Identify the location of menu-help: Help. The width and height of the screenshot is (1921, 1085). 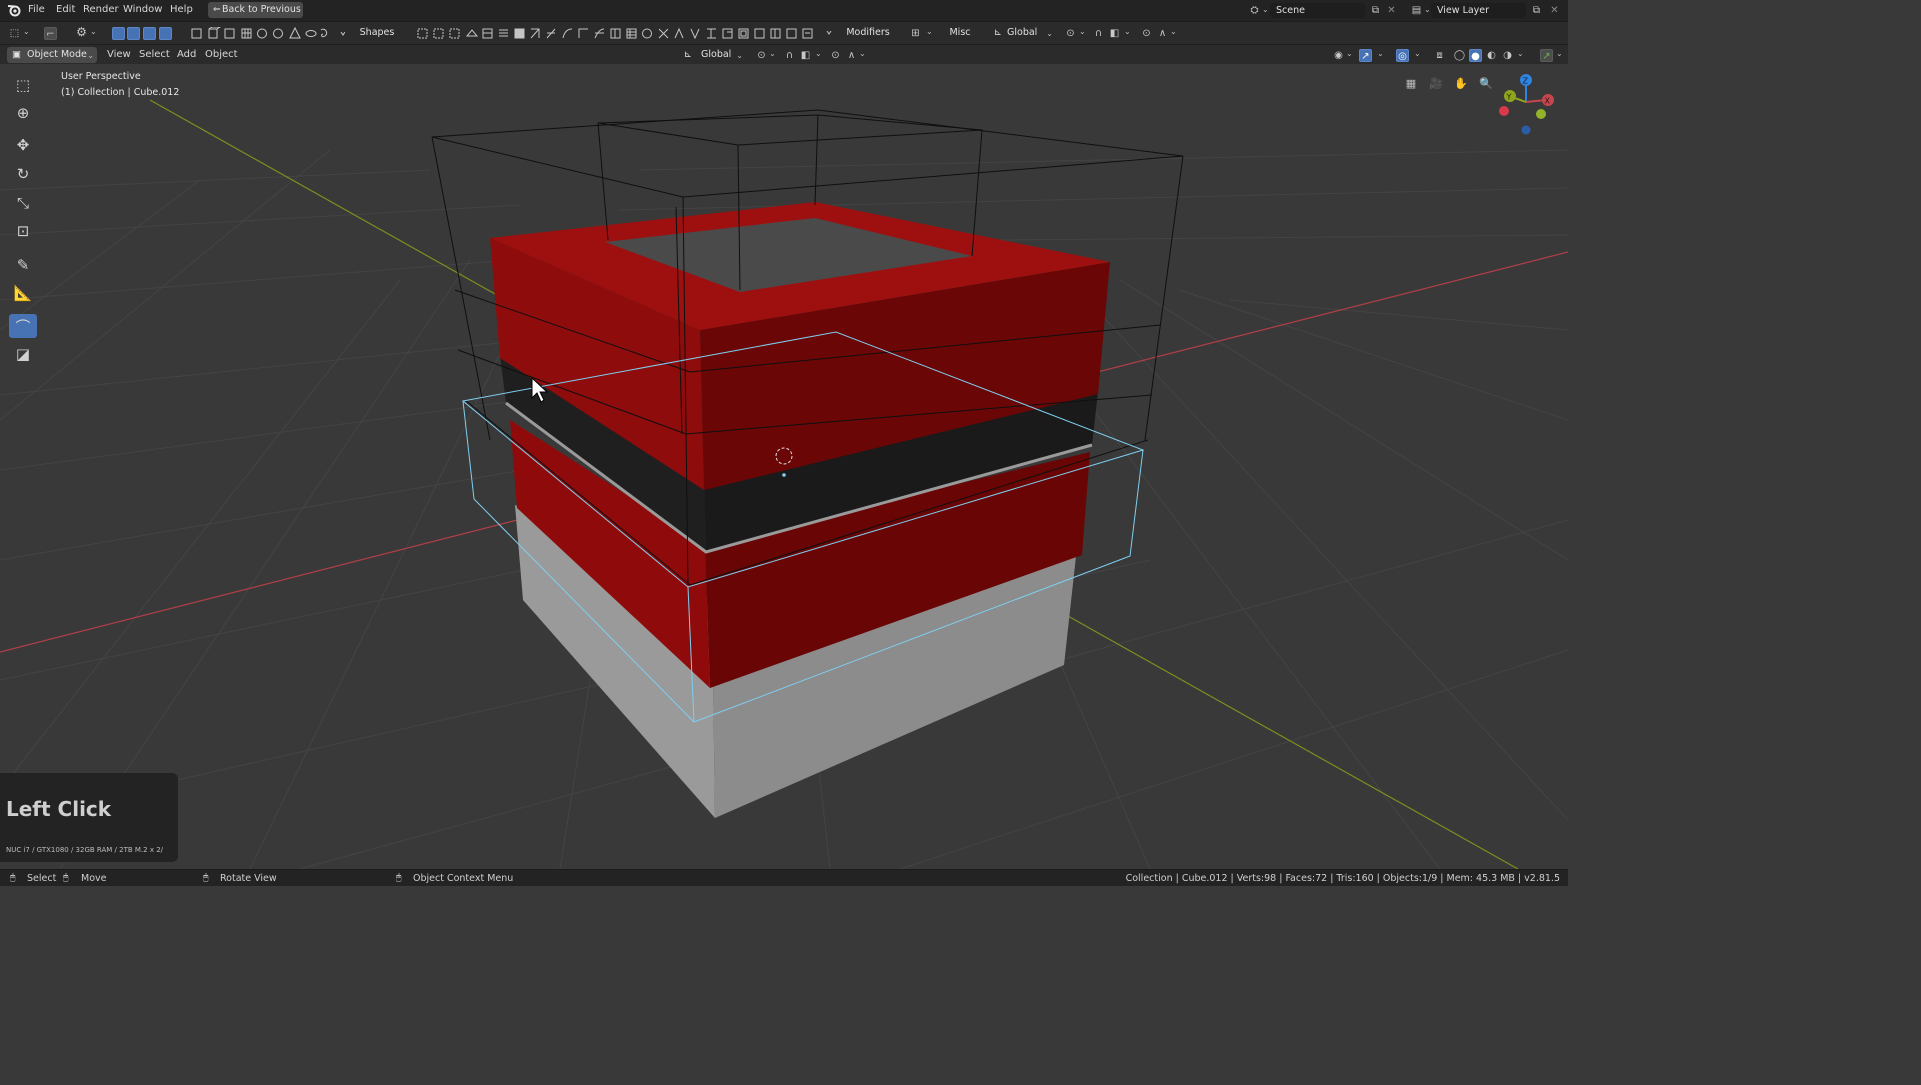
(181, 9).